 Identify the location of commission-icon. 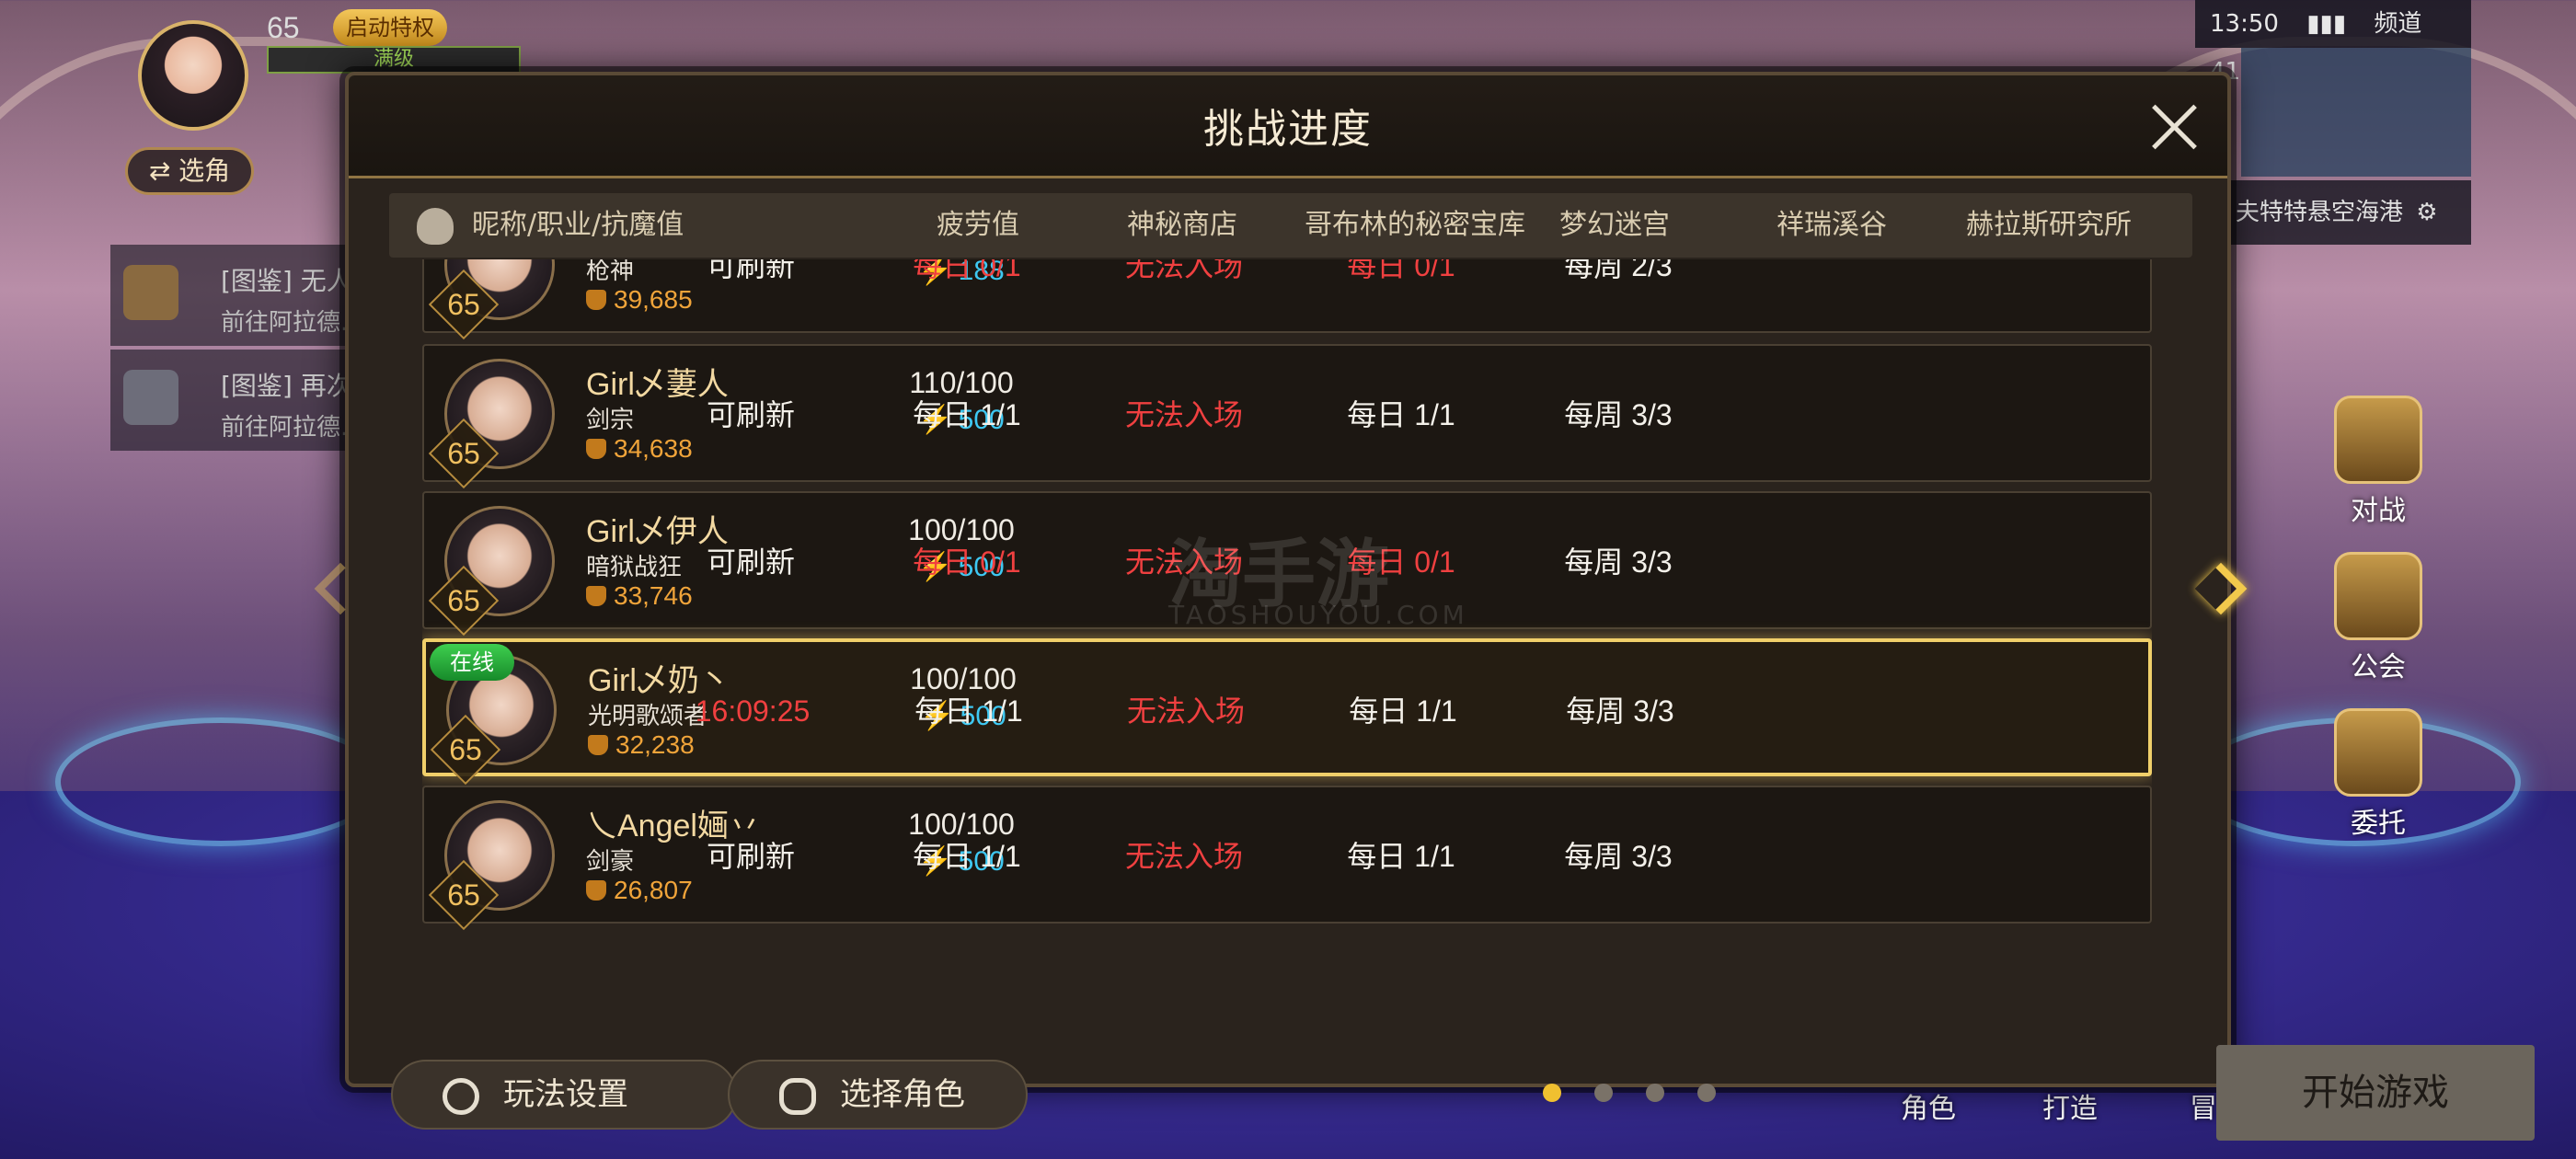
(2378, 752).